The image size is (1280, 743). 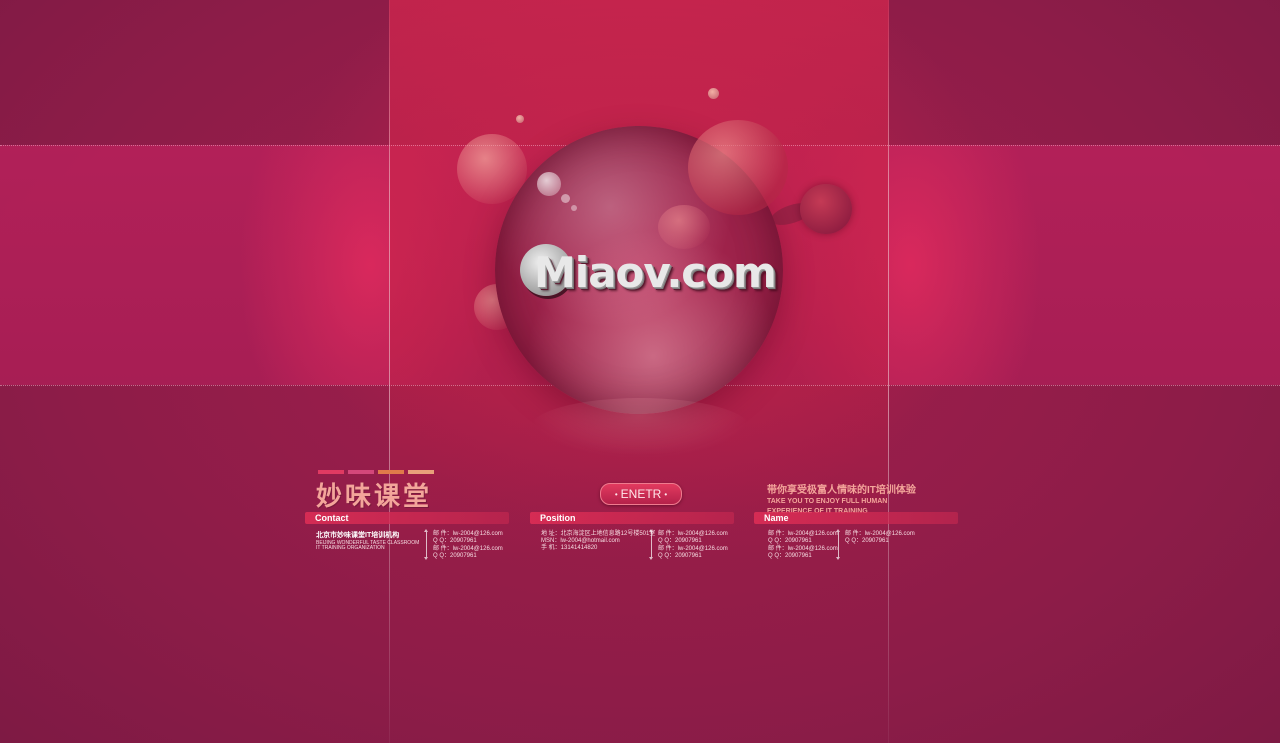 What do you see at coordinates (632, 518) in the screenshot?
I see `position-header: Position` at bounding box center [632, 518].